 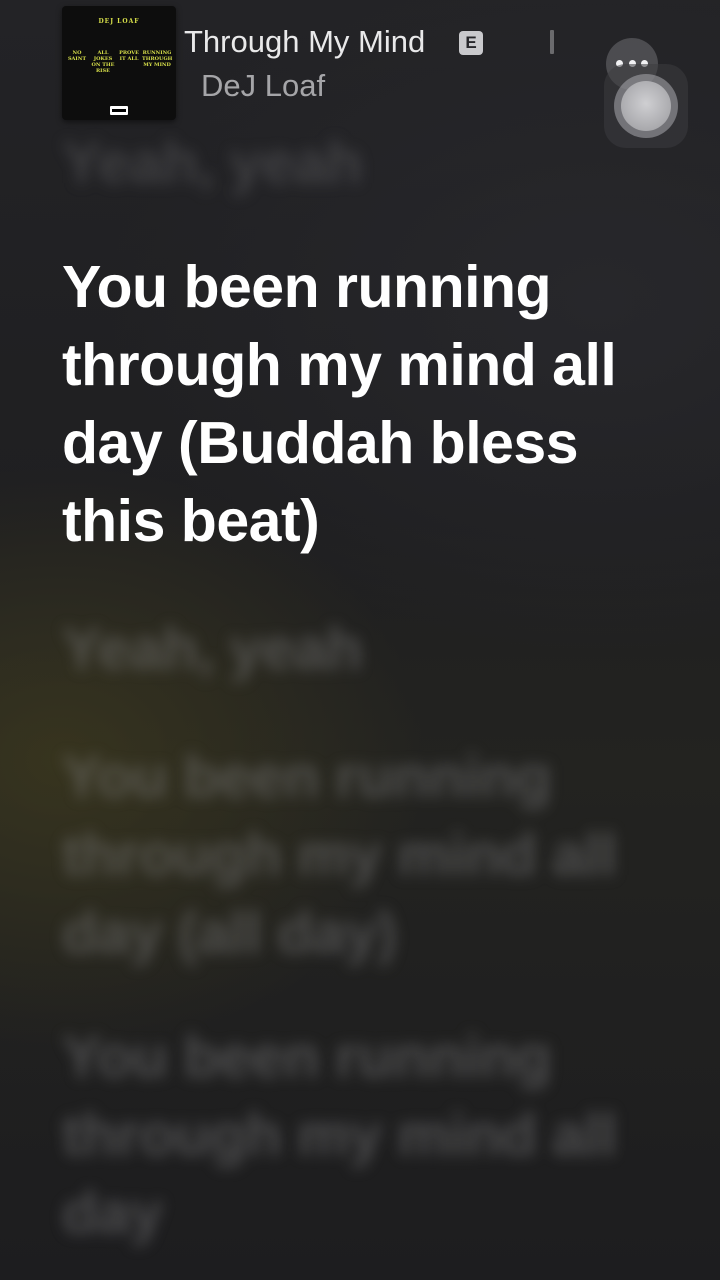 What do you see at coordinates (157, 59) in the screenshot?
I see `album-art-tag: RUNNING THROUGH MY MIND` at bounding box center [157, 59].